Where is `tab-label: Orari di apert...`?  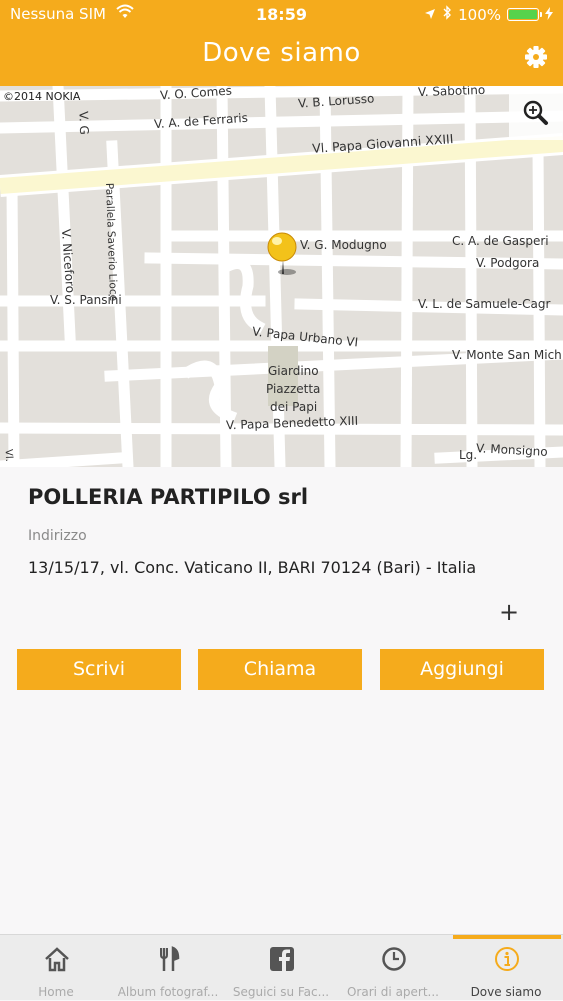
tab-label: Orari di apert... is located at coordinates (392, 992).